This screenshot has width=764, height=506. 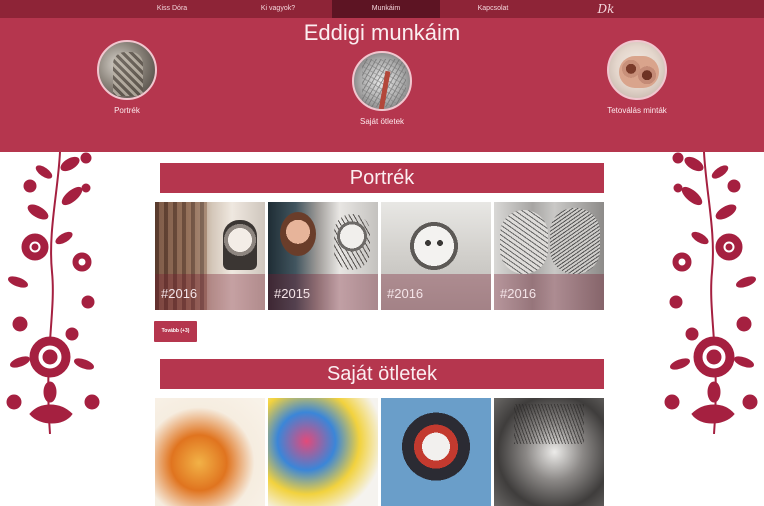 What do you see at coordinates (127, 70) in the screenshot?
I see `portraits-thumbnail` at bounding box center [127, 70].